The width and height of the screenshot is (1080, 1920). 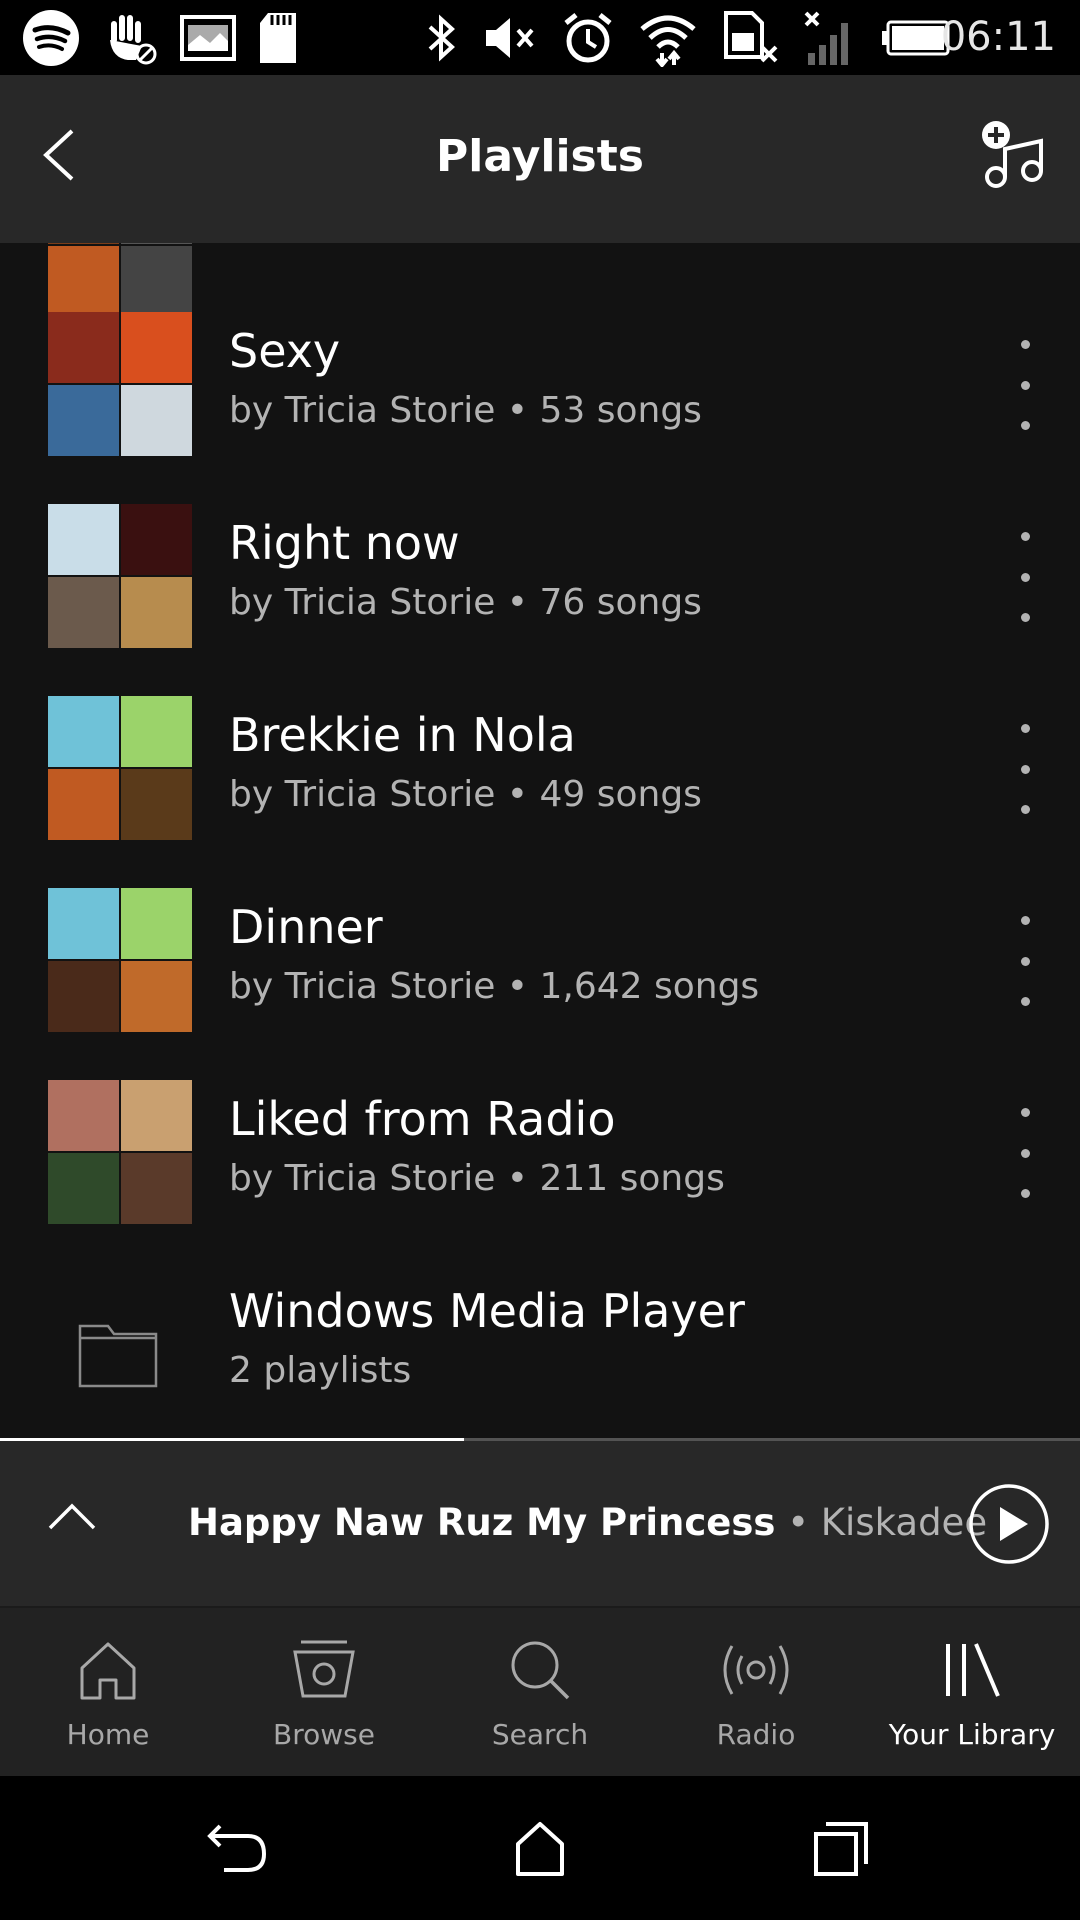 I want to click on add-playlist-icon, so click(x=1012, y=154).